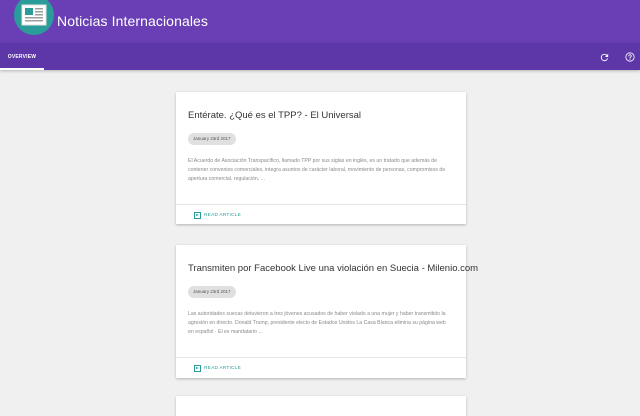 Image resolution: width=640 pixels, height=416 pixels. Describe the element at coordinates (34, 17) in the screenshot. I see `newspaper-icon` at that location.